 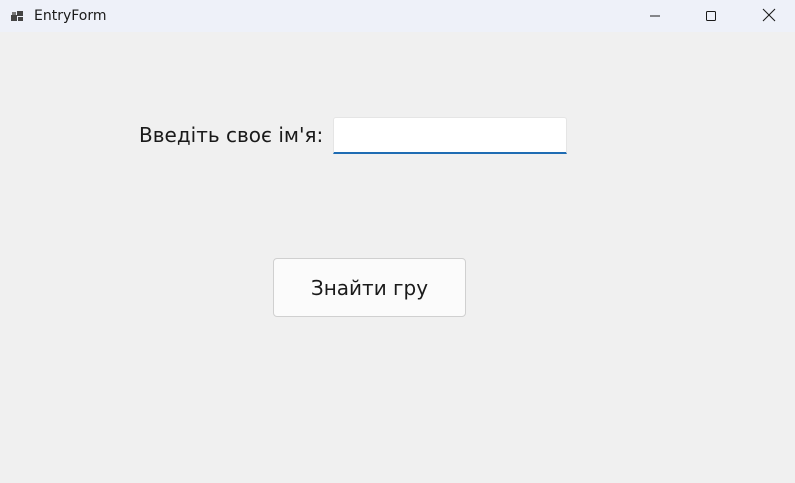 I want to click on title-bar: EntryForm, so click(x=397, y=16).